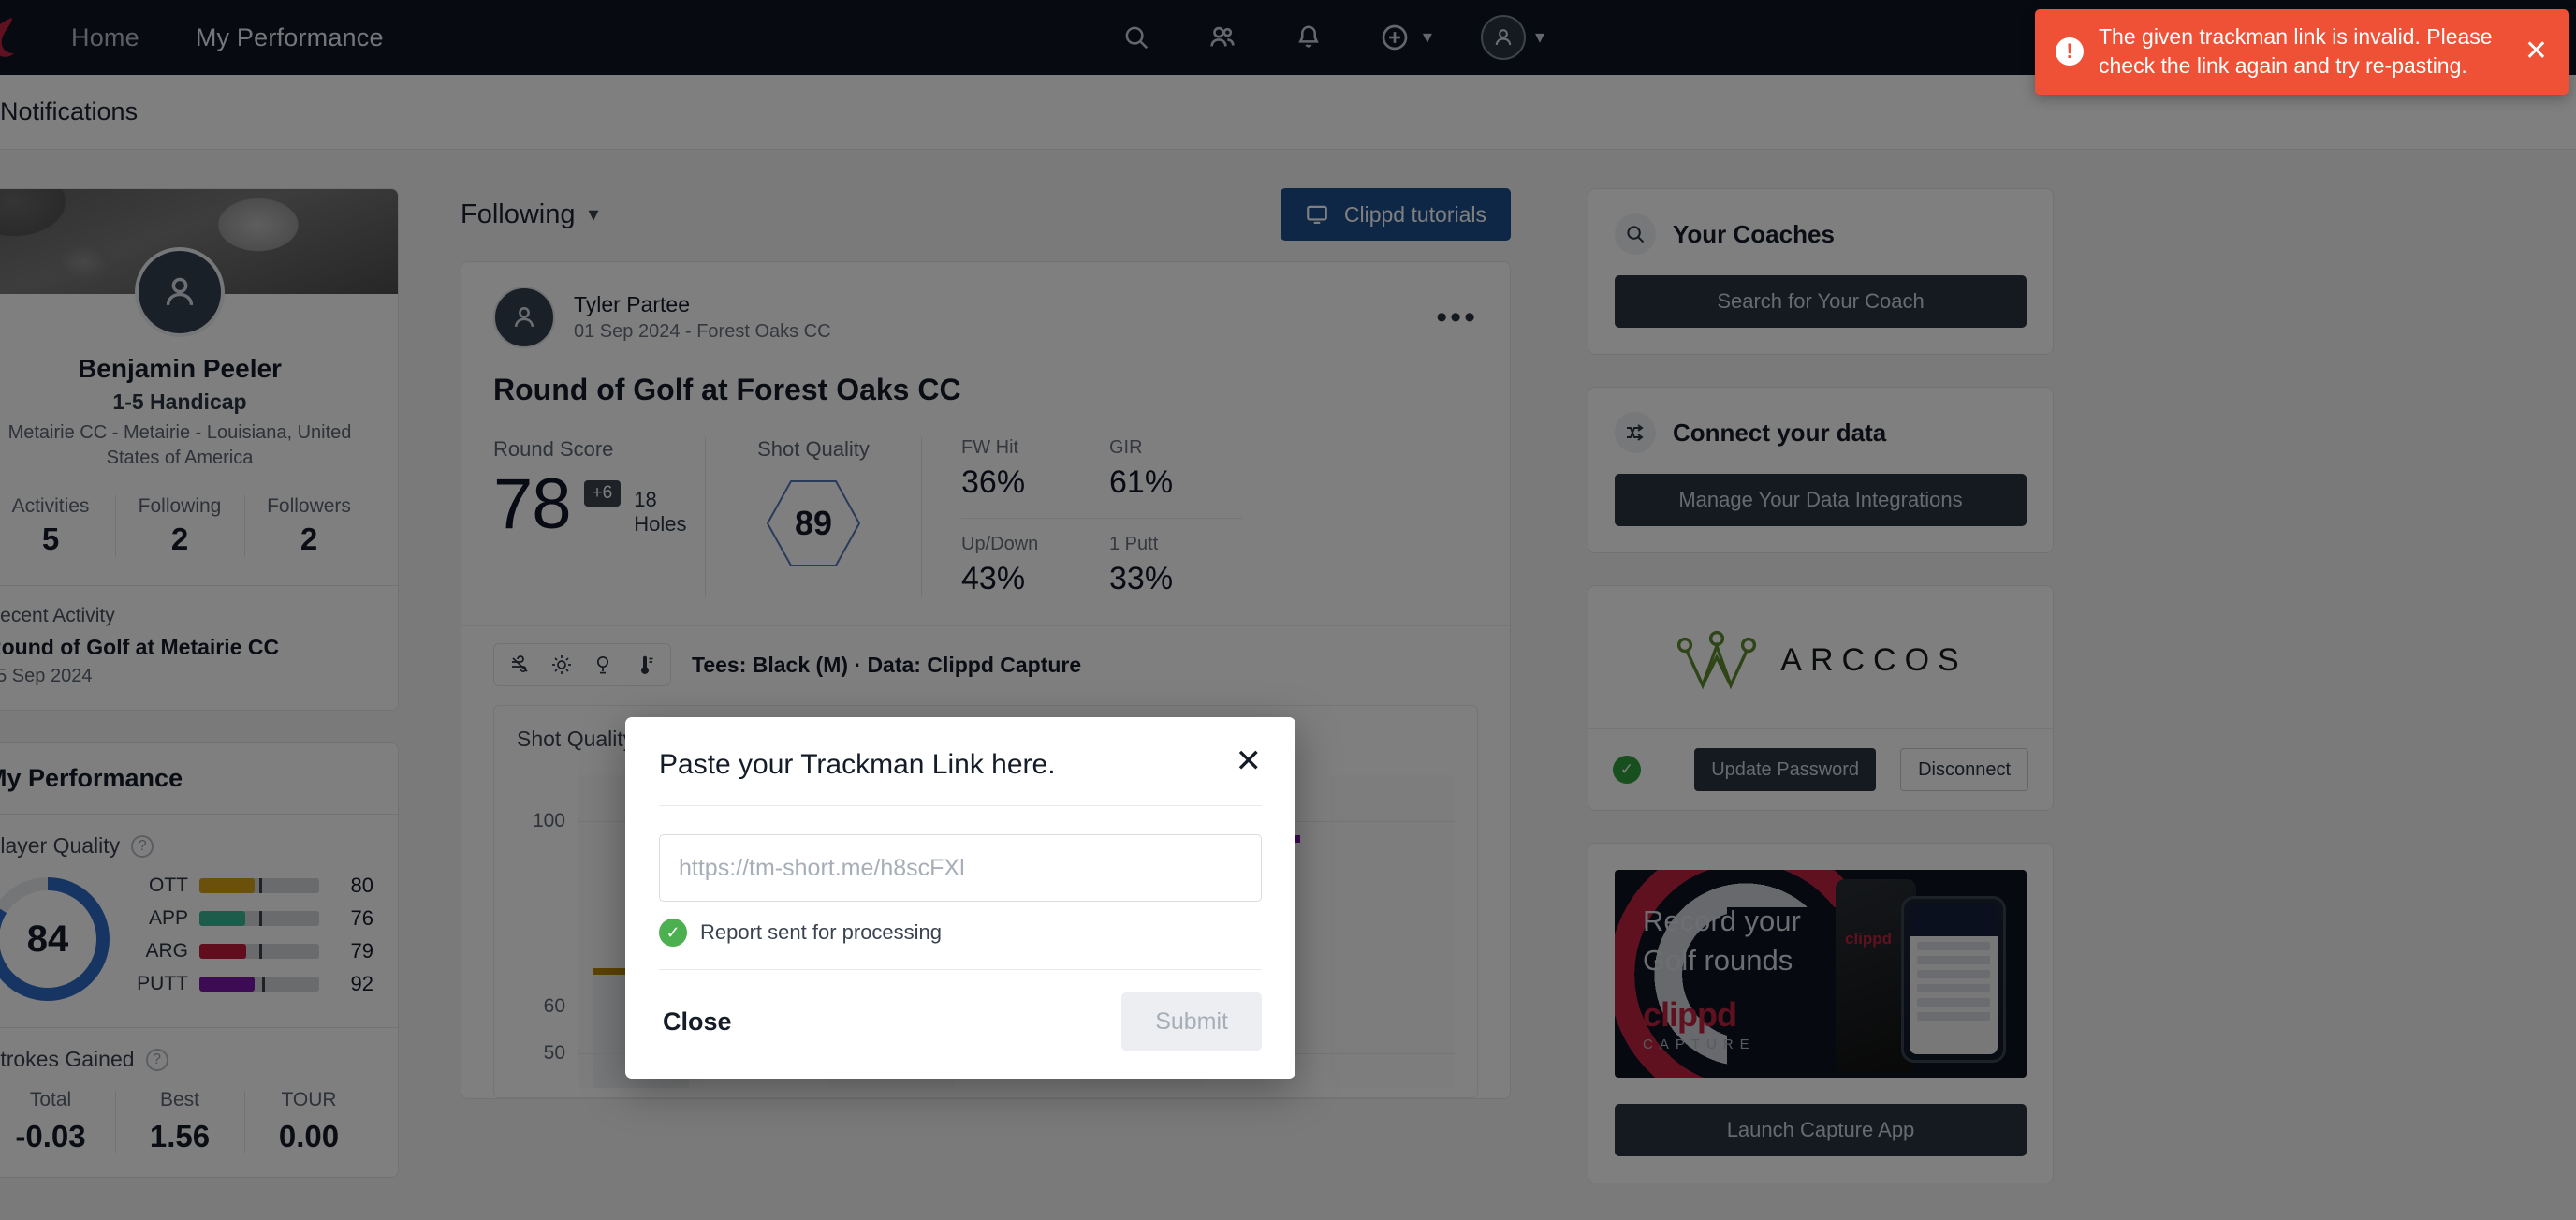 The width and height of the screenshot is (2576, 1220). I want to click on check-circle-icon: ✓, so click(673, 933).